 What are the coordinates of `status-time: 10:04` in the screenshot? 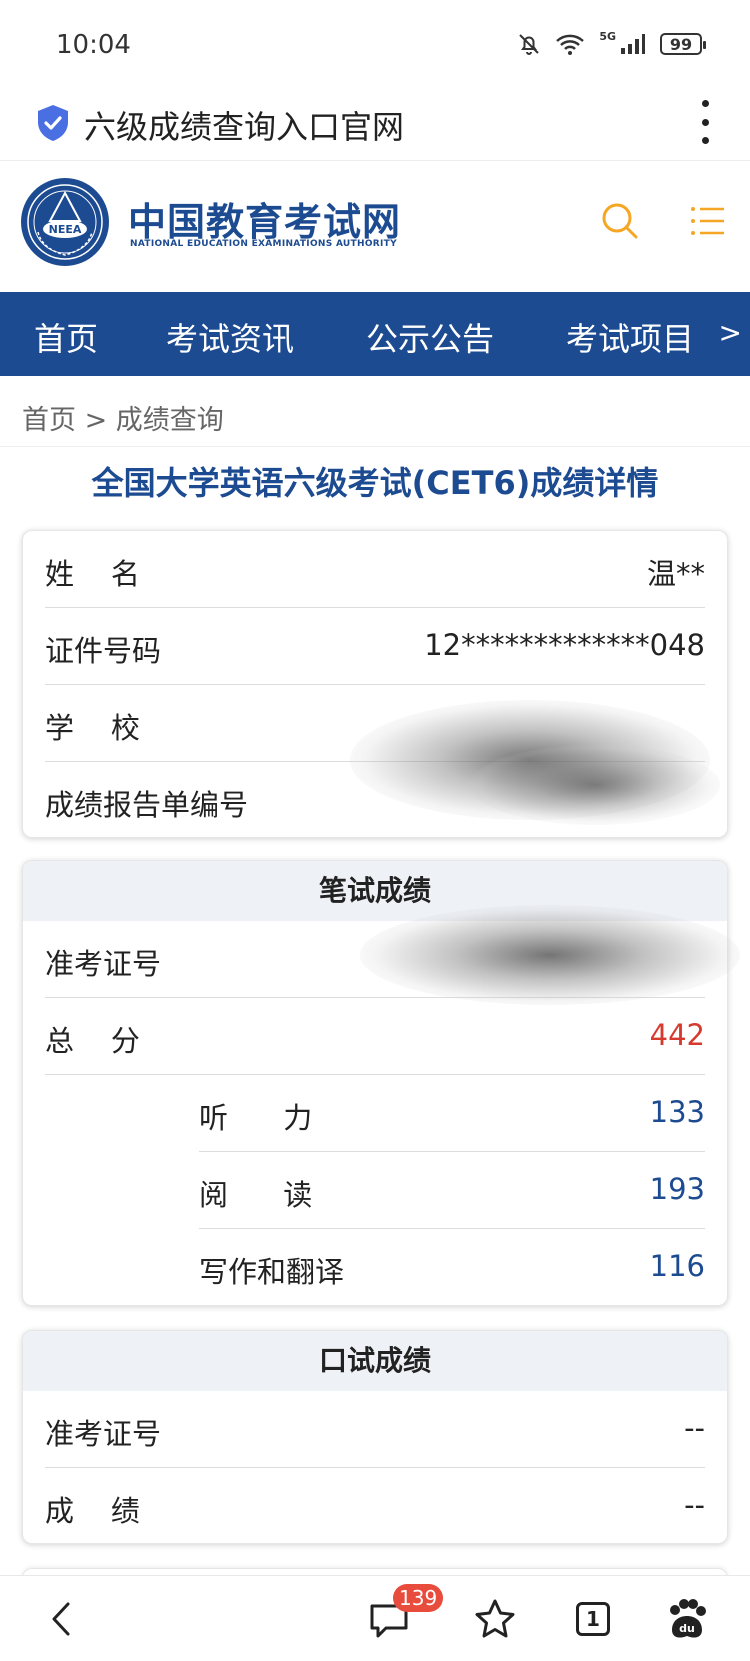 It's located at (93, 45).